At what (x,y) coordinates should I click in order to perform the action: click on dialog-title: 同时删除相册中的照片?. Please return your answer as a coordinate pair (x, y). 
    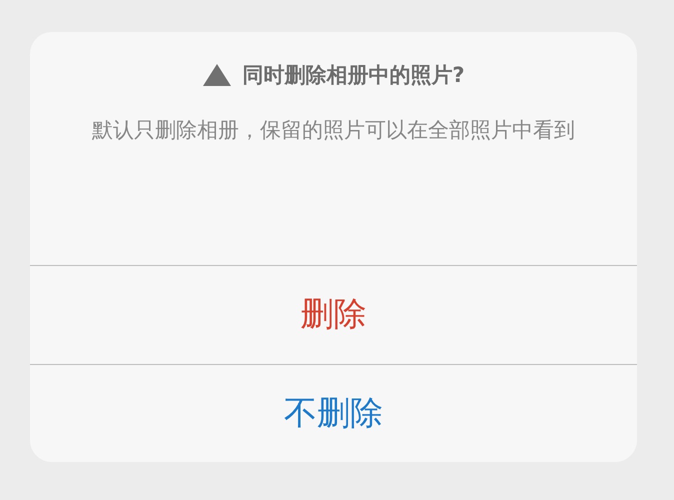
    Looking at the image, I should click on (353, 75).